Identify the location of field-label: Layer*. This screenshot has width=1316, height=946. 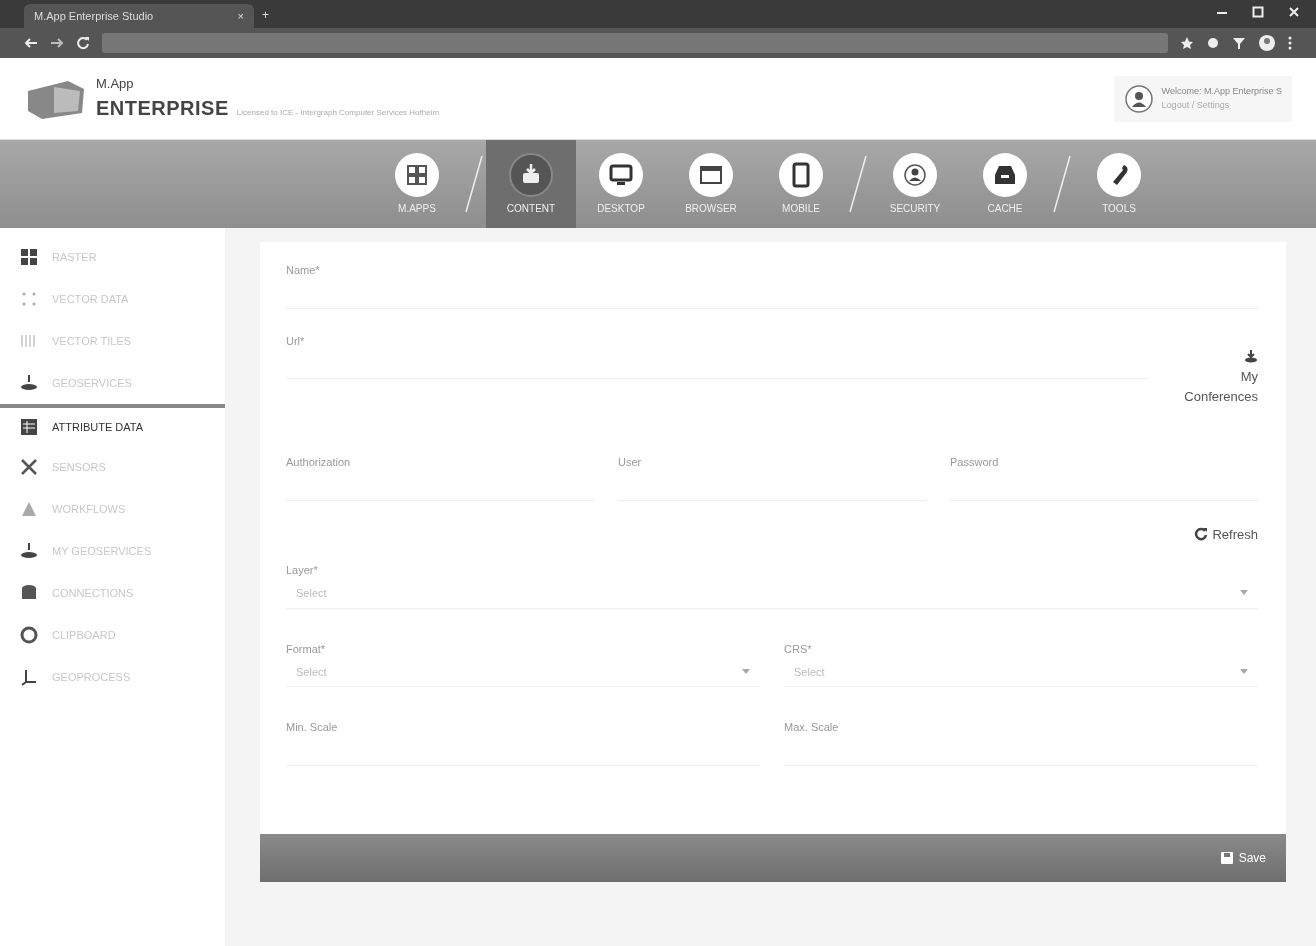
(302, 571).